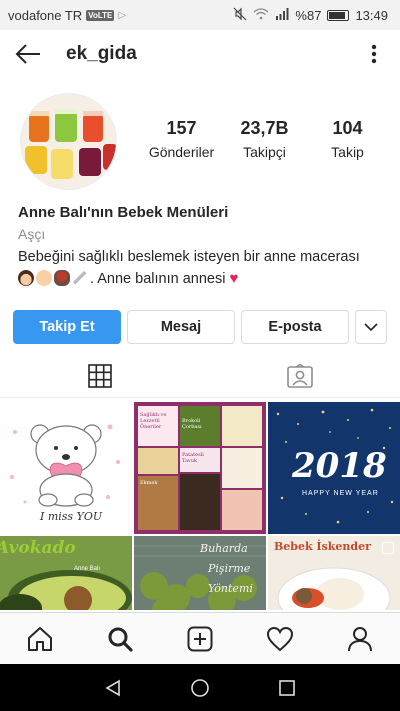  I want to click on avatar, so click(68, 141).